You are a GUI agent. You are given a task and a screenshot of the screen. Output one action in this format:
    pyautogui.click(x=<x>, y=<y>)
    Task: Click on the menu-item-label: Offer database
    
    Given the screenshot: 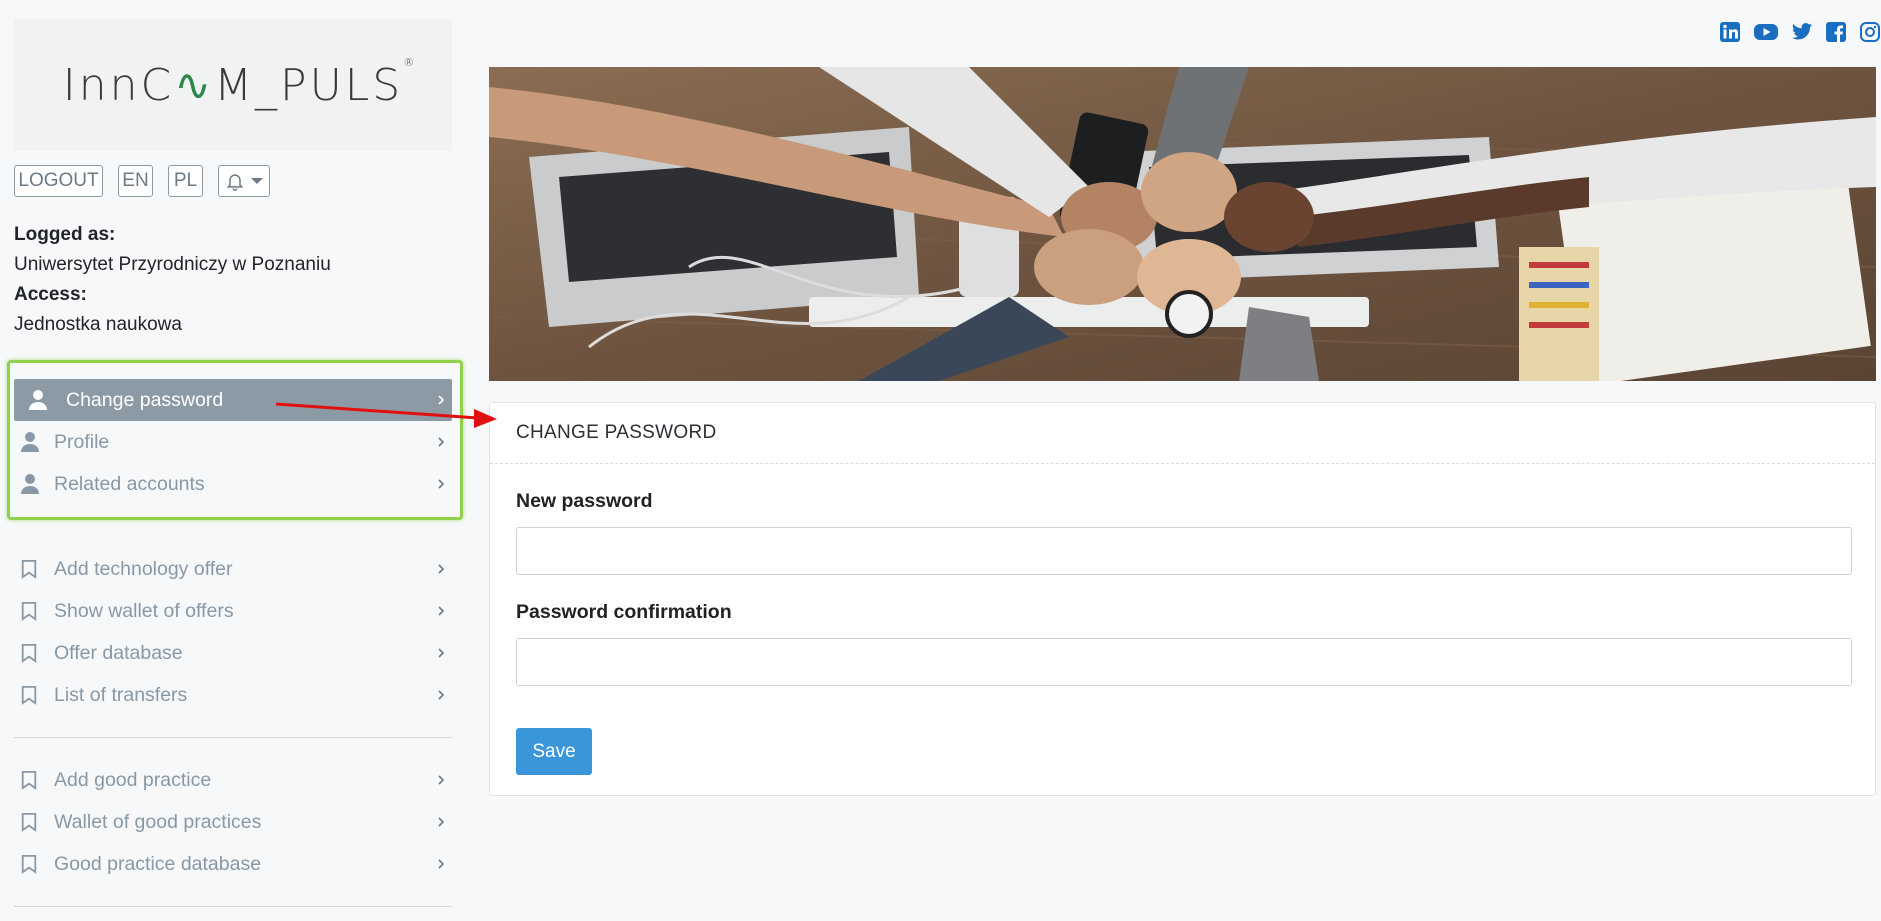 What is the action you would take?
    pyautogui.click(x=118, y=652)
    